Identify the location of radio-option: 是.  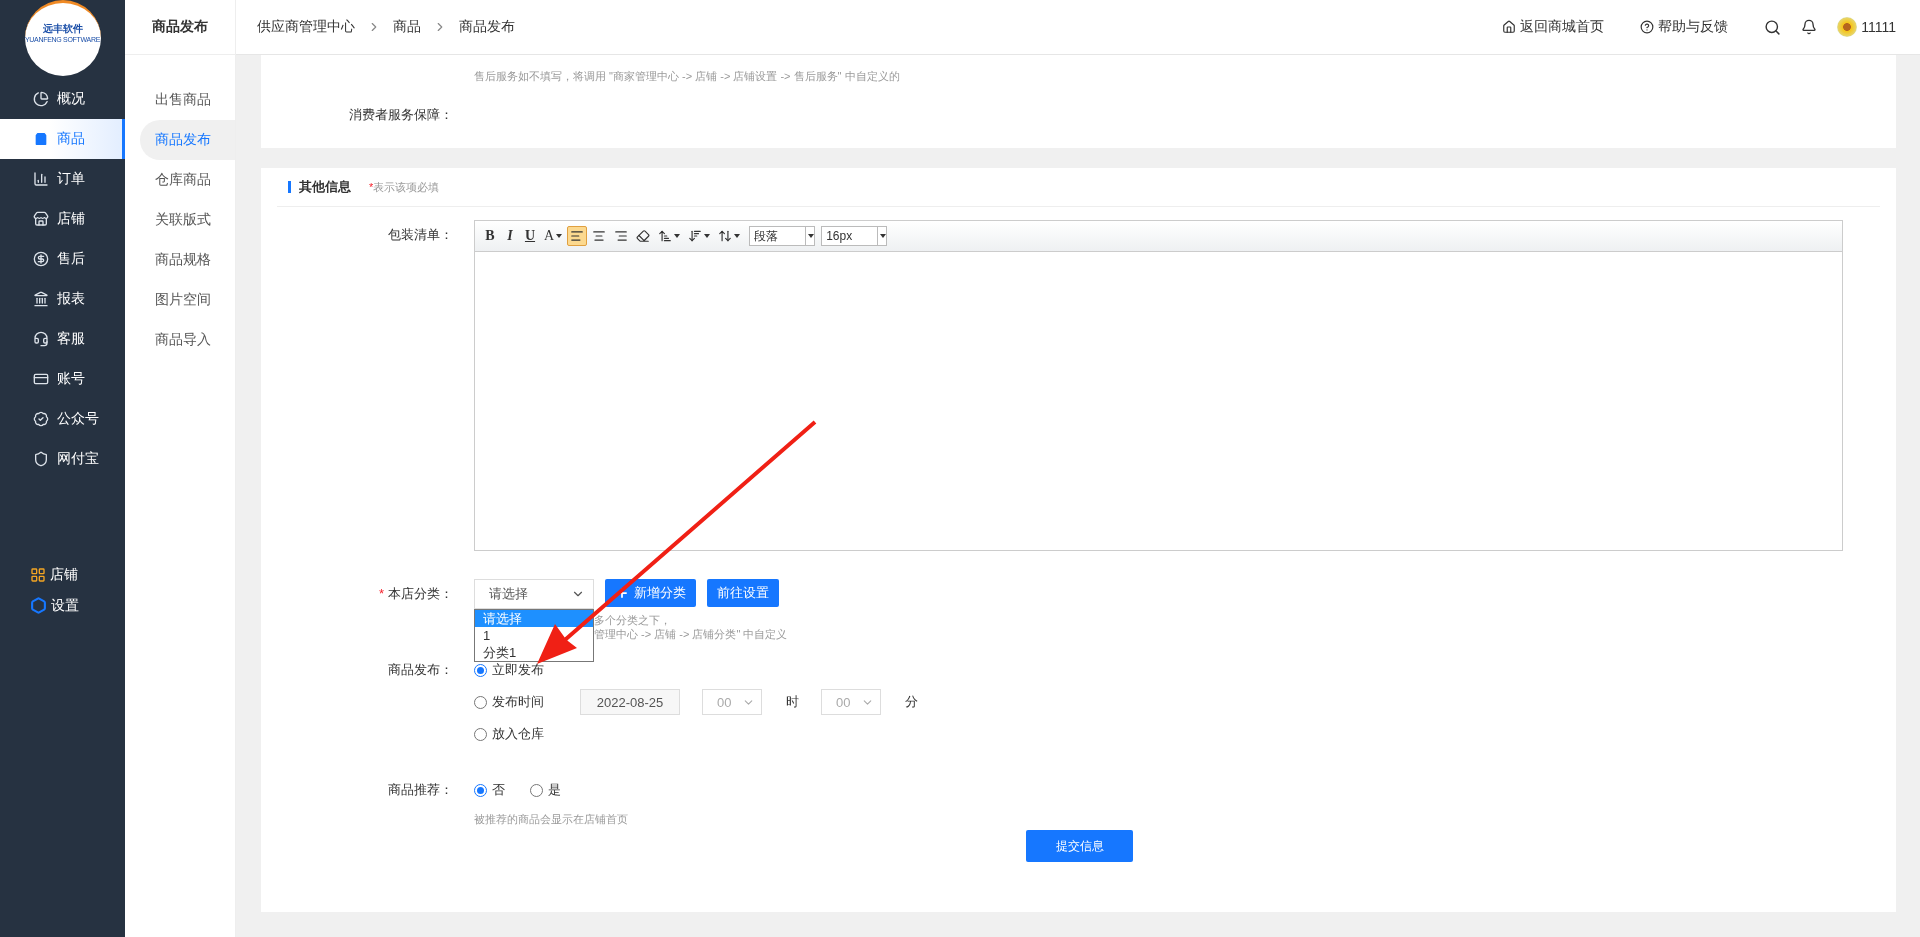
(545, 790).